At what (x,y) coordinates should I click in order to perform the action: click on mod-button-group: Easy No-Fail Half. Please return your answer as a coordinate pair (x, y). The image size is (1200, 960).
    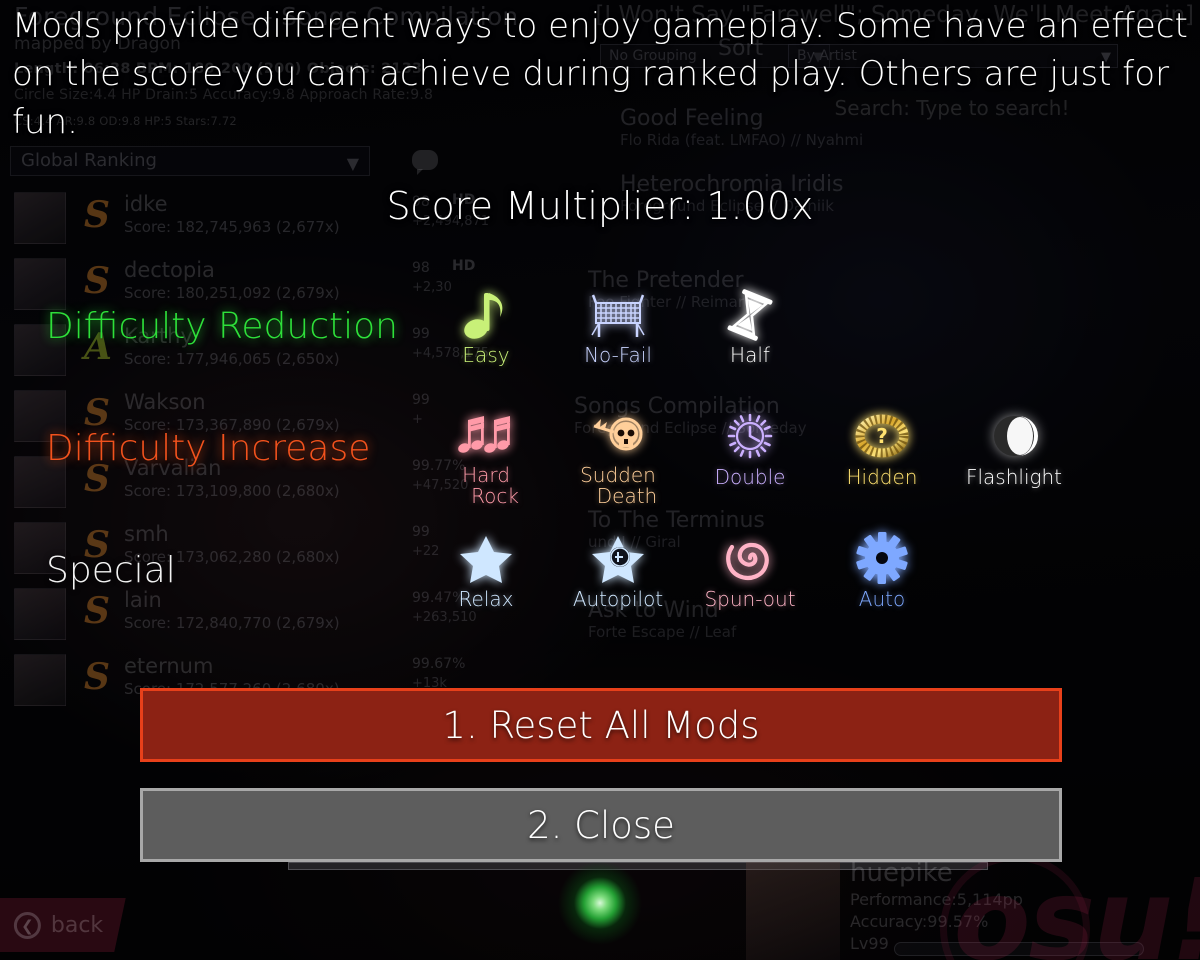
    Looking at the image, I should click on (618, 332).